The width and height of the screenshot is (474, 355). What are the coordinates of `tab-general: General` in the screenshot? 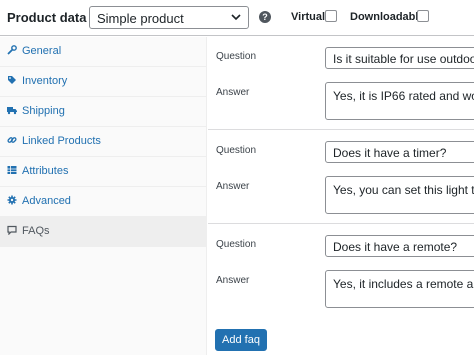 It's located at (103, 52).